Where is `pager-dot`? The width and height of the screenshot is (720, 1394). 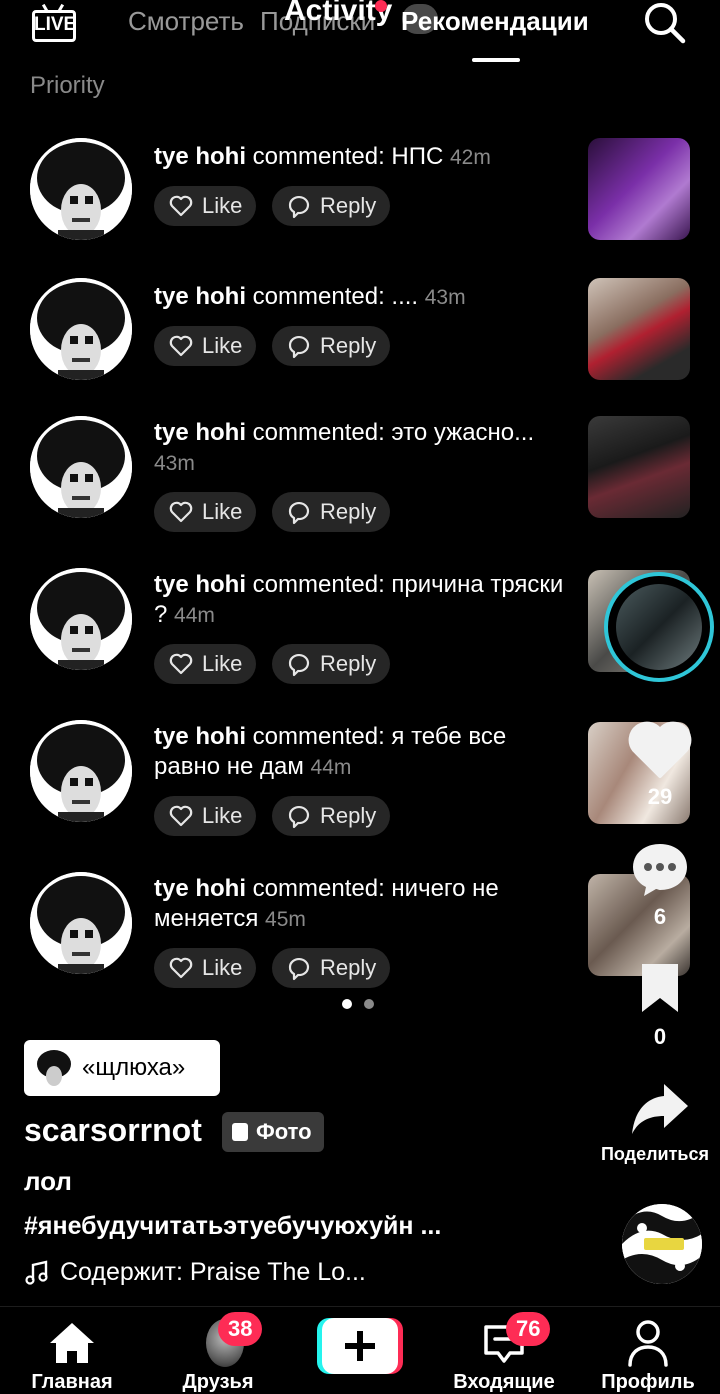 pager-dot is located at coordinates (369, 1004).